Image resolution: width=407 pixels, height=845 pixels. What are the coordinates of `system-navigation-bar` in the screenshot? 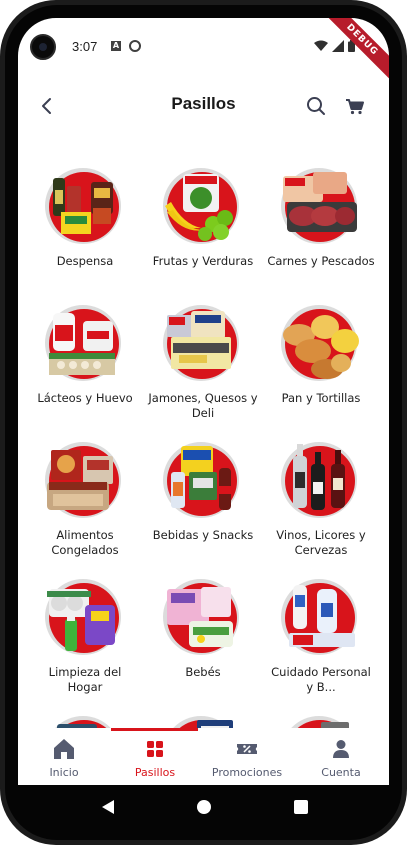 It's located at (203, 807).